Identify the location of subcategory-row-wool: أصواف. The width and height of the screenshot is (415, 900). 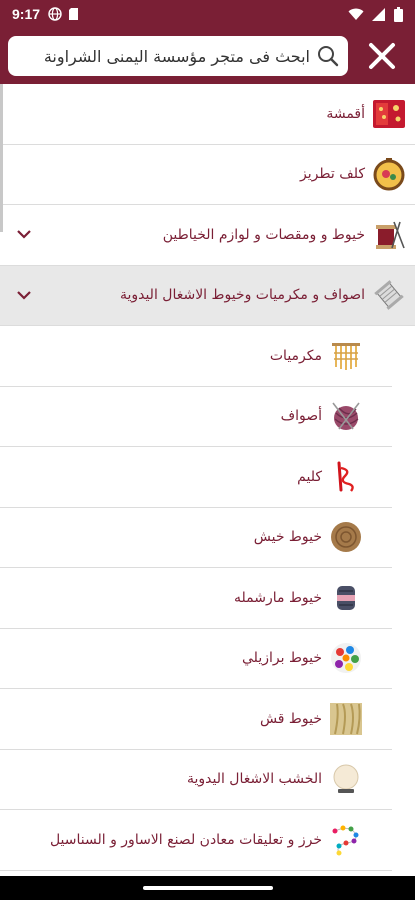
(196, 417).